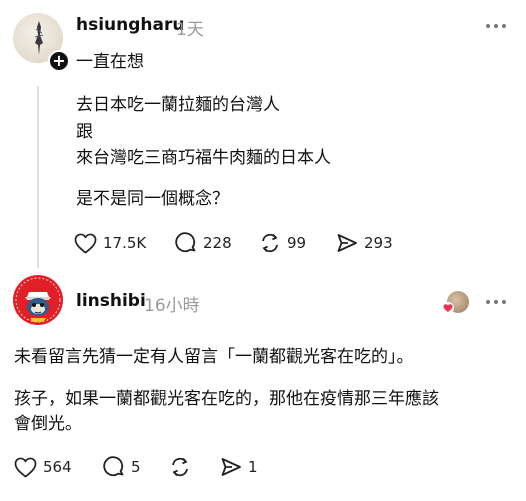 The image size is (526, 501). Describe the element at coordinates (84, 132) in the screenshot. I see `post1-line: 跟` at that location.